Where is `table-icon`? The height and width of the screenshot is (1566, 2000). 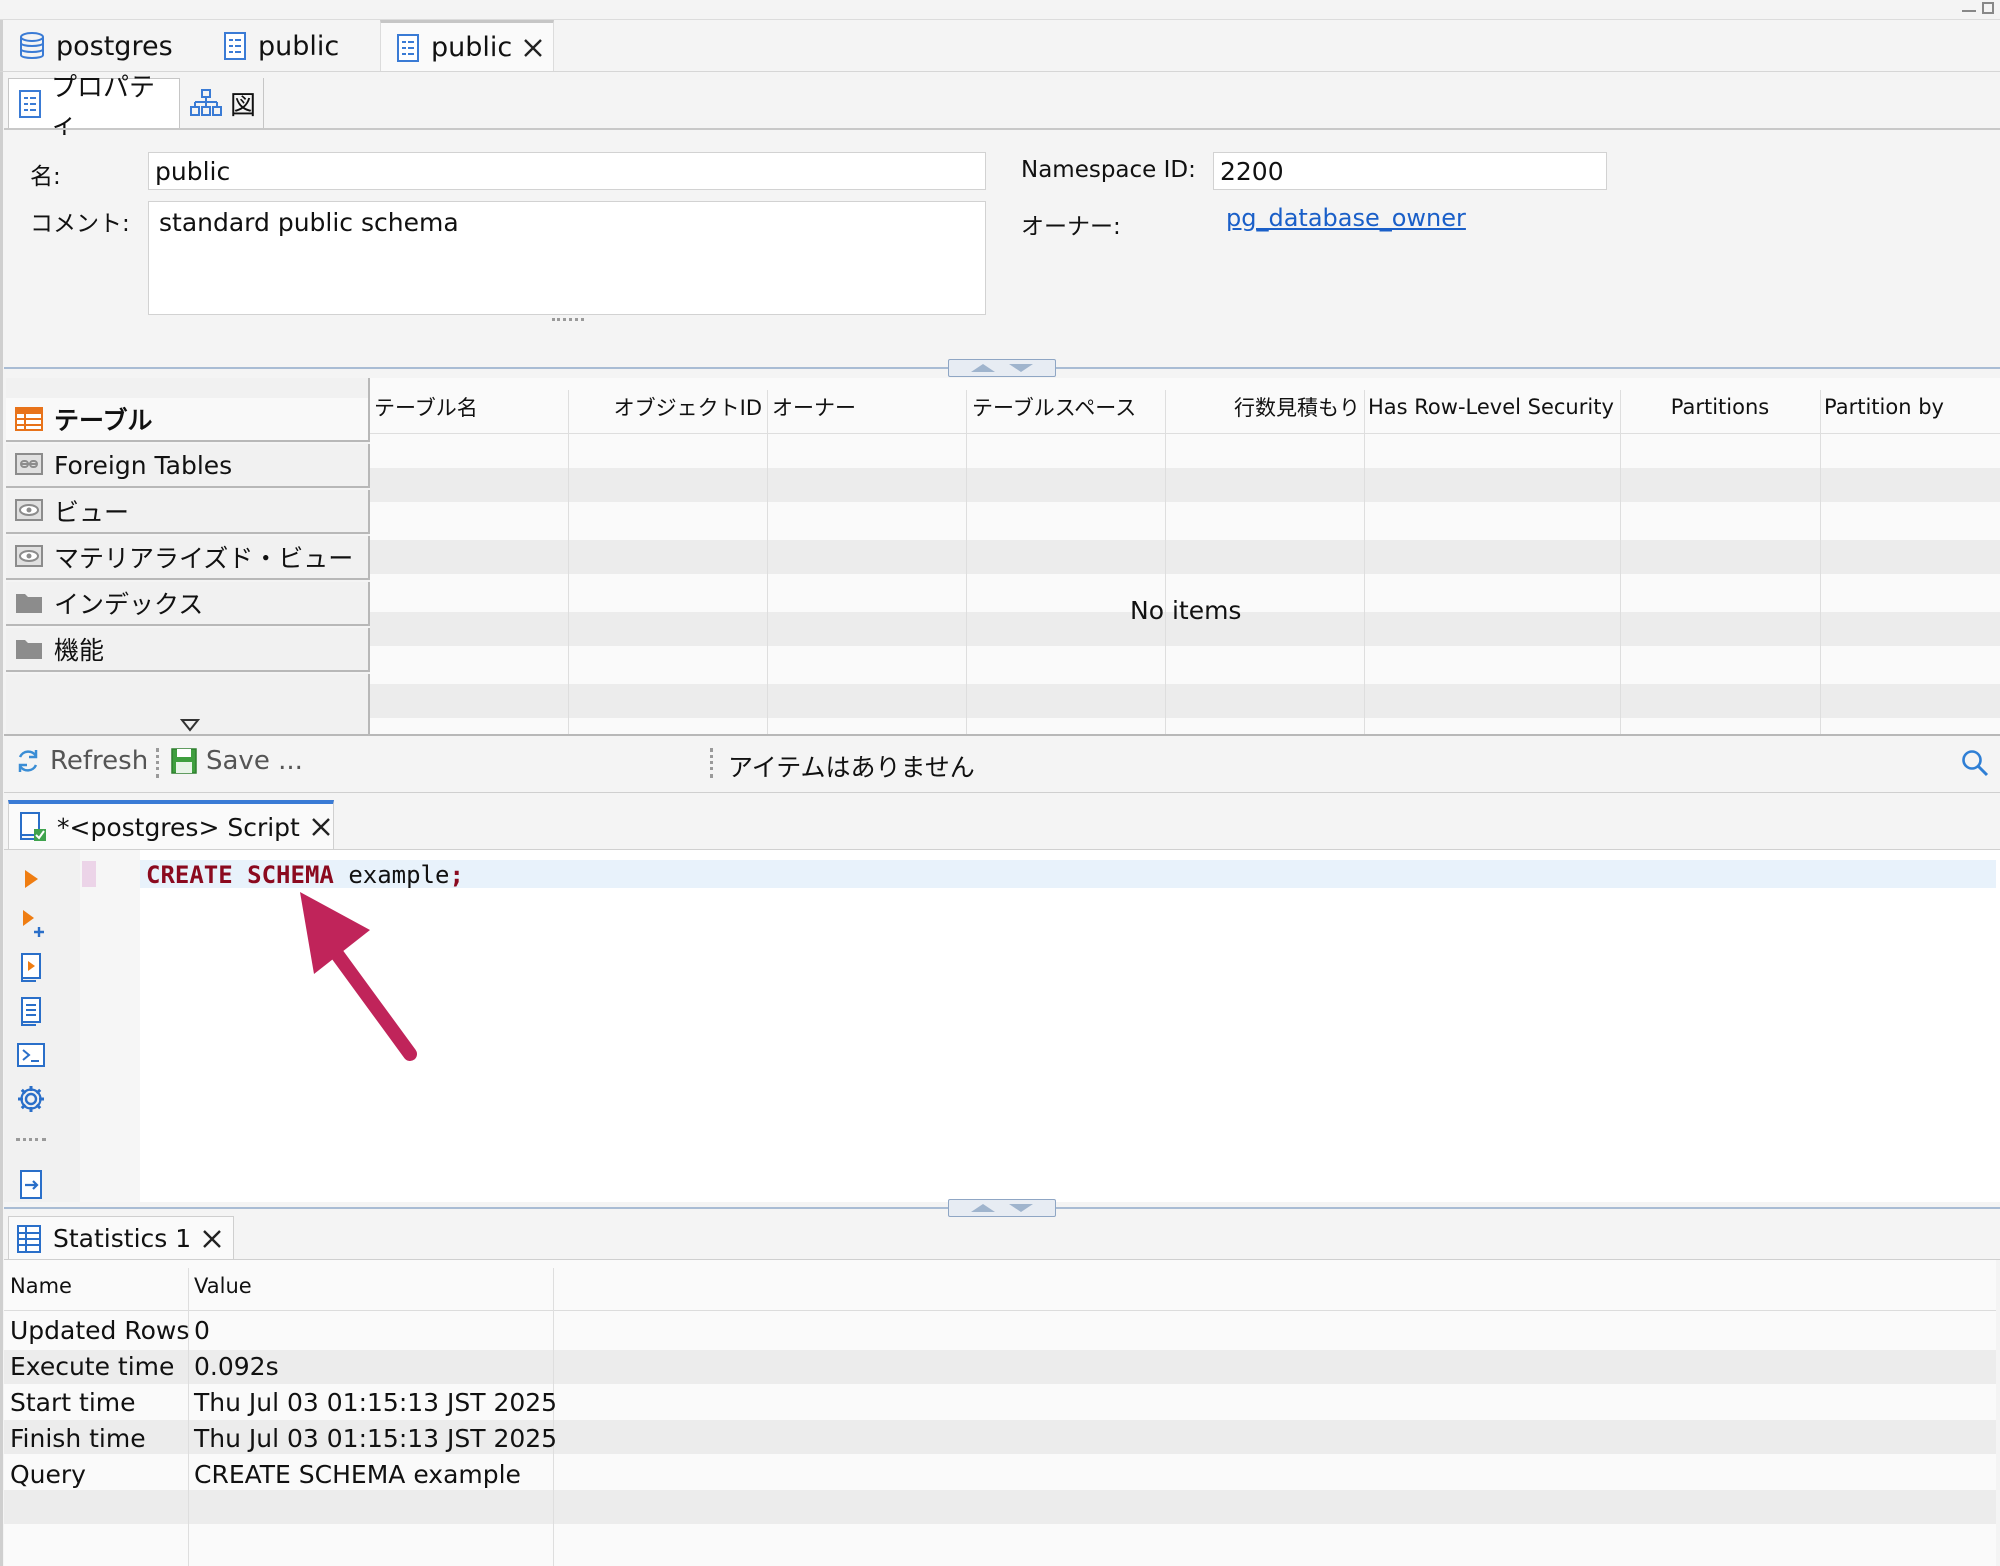
table-icon is located at coordinates (29, 419).